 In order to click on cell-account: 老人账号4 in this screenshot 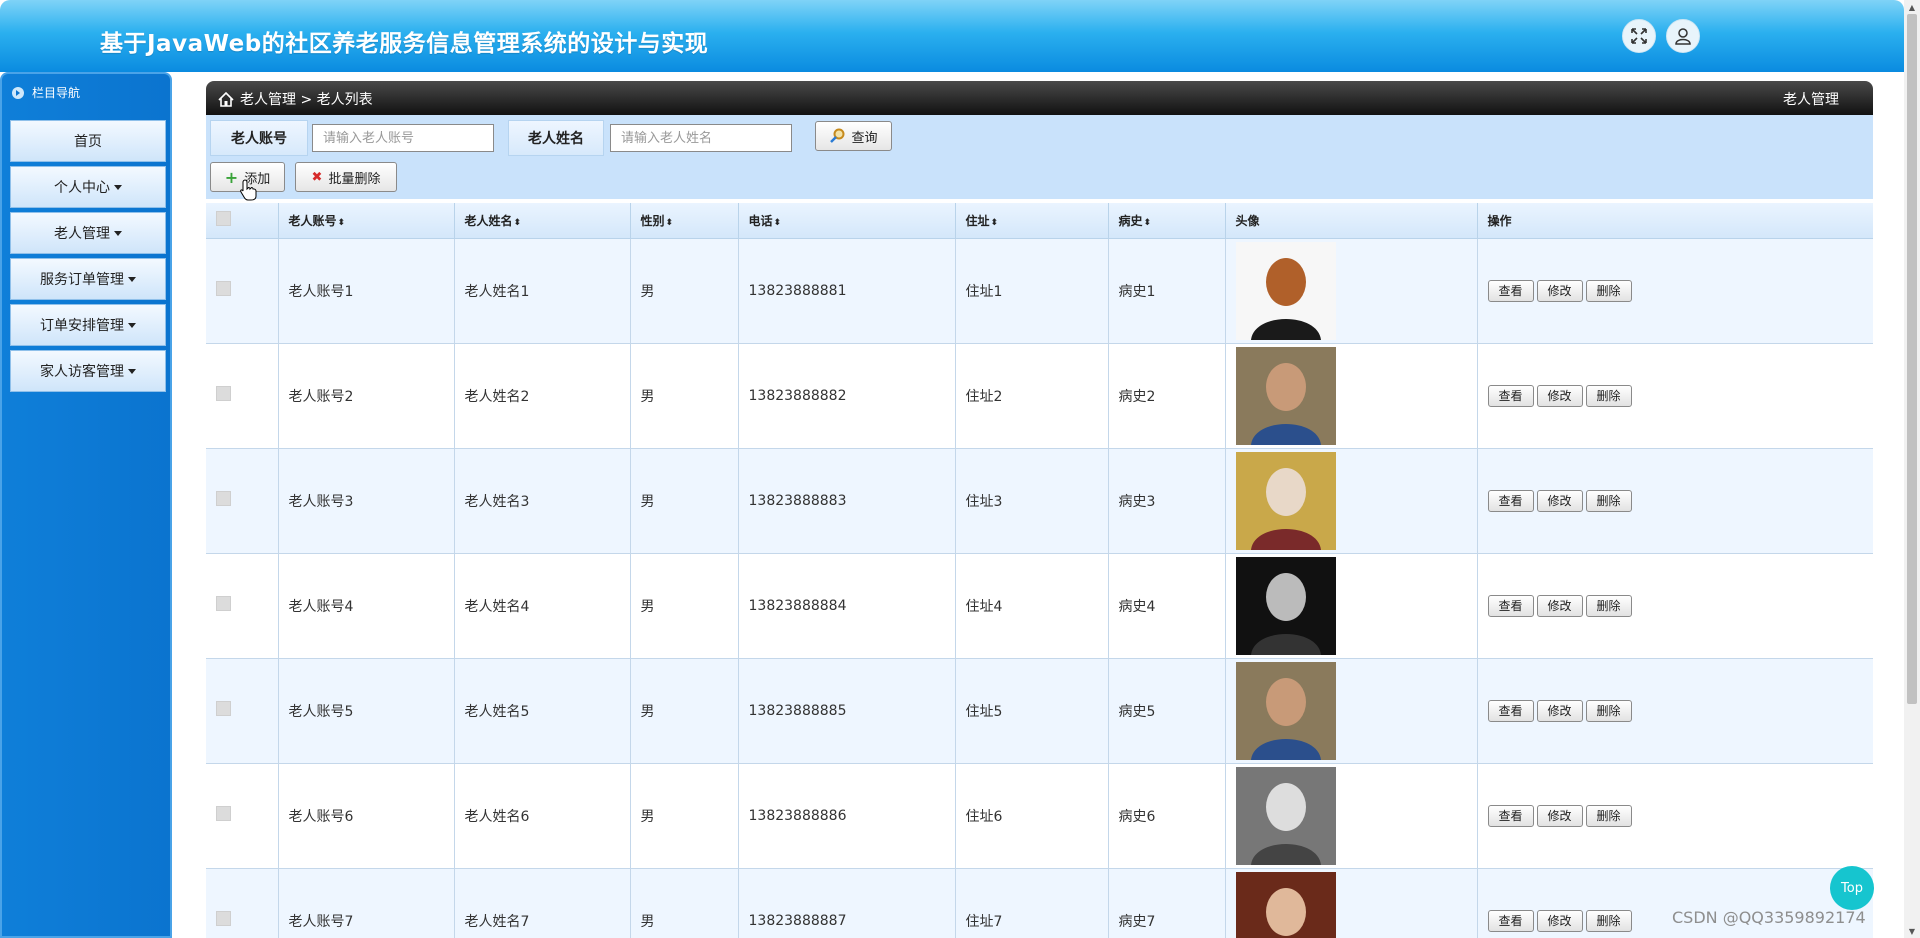, I will do `click(366, 606)`.